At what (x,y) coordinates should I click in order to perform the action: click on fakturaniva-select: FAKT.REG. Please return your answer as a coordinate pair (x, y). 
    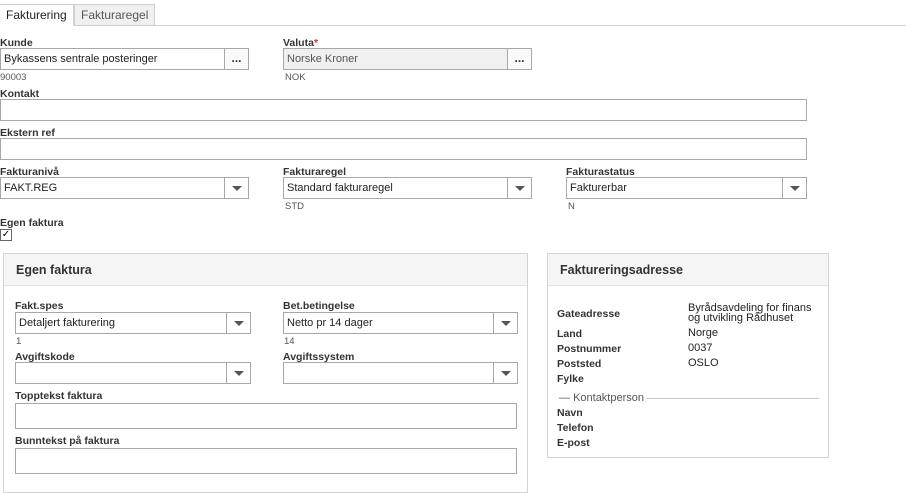
    Looking at the image, I should click on (124, 188).